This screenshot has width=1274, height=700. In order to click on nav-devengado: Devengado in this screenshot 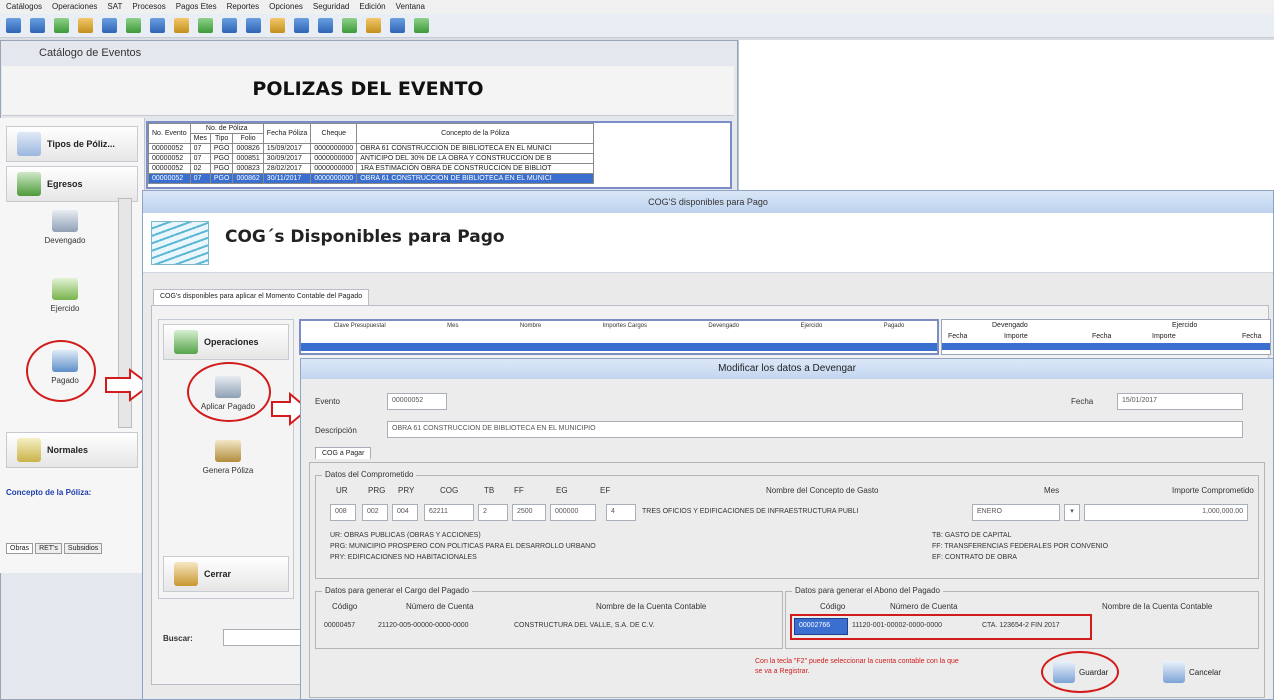, I will do `click(65, 227)`.